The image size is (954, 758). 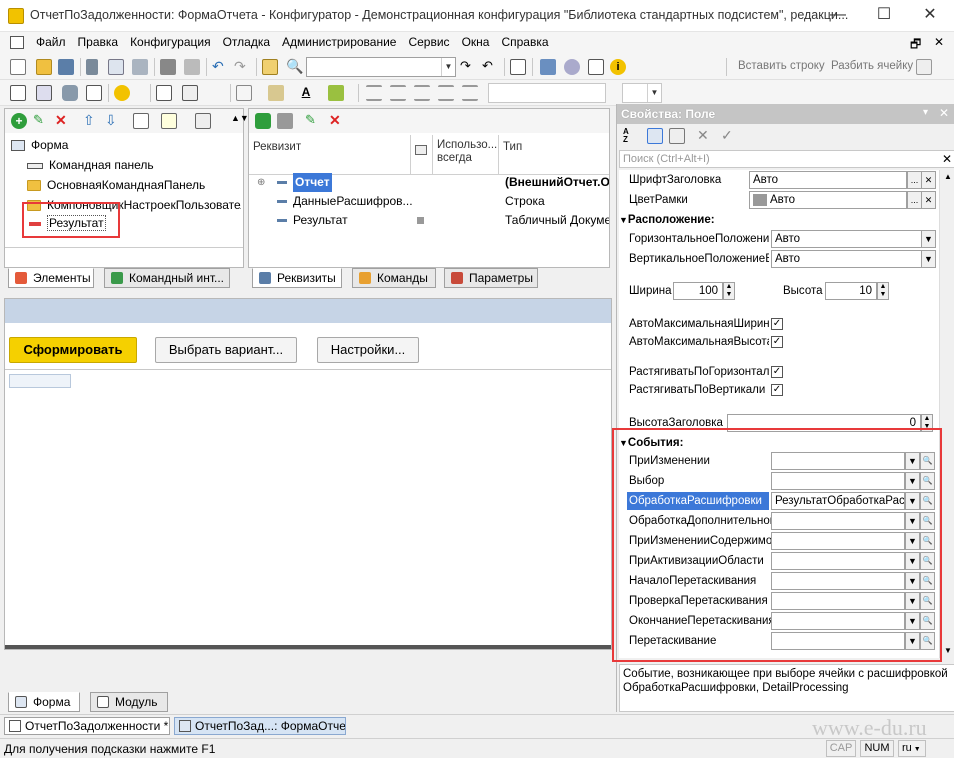 I want to click on menu-item: Окна, so click(x=476, y=40).